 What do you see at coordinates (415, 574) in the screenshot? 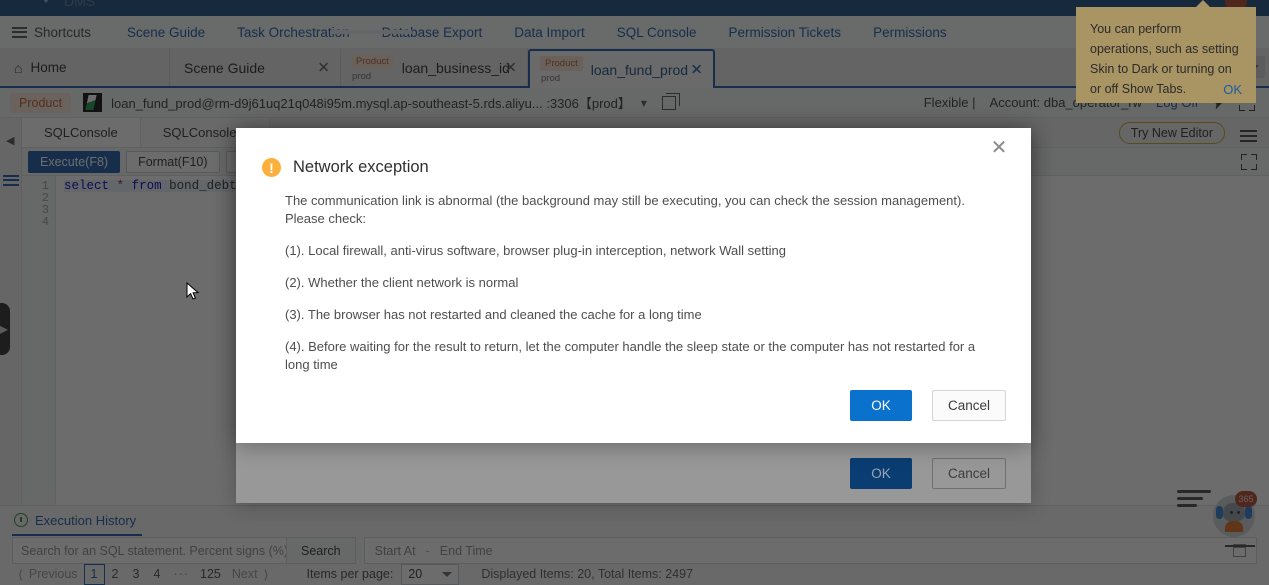
I see `items-per-page-value: 20` at bounding box center [415, 574].